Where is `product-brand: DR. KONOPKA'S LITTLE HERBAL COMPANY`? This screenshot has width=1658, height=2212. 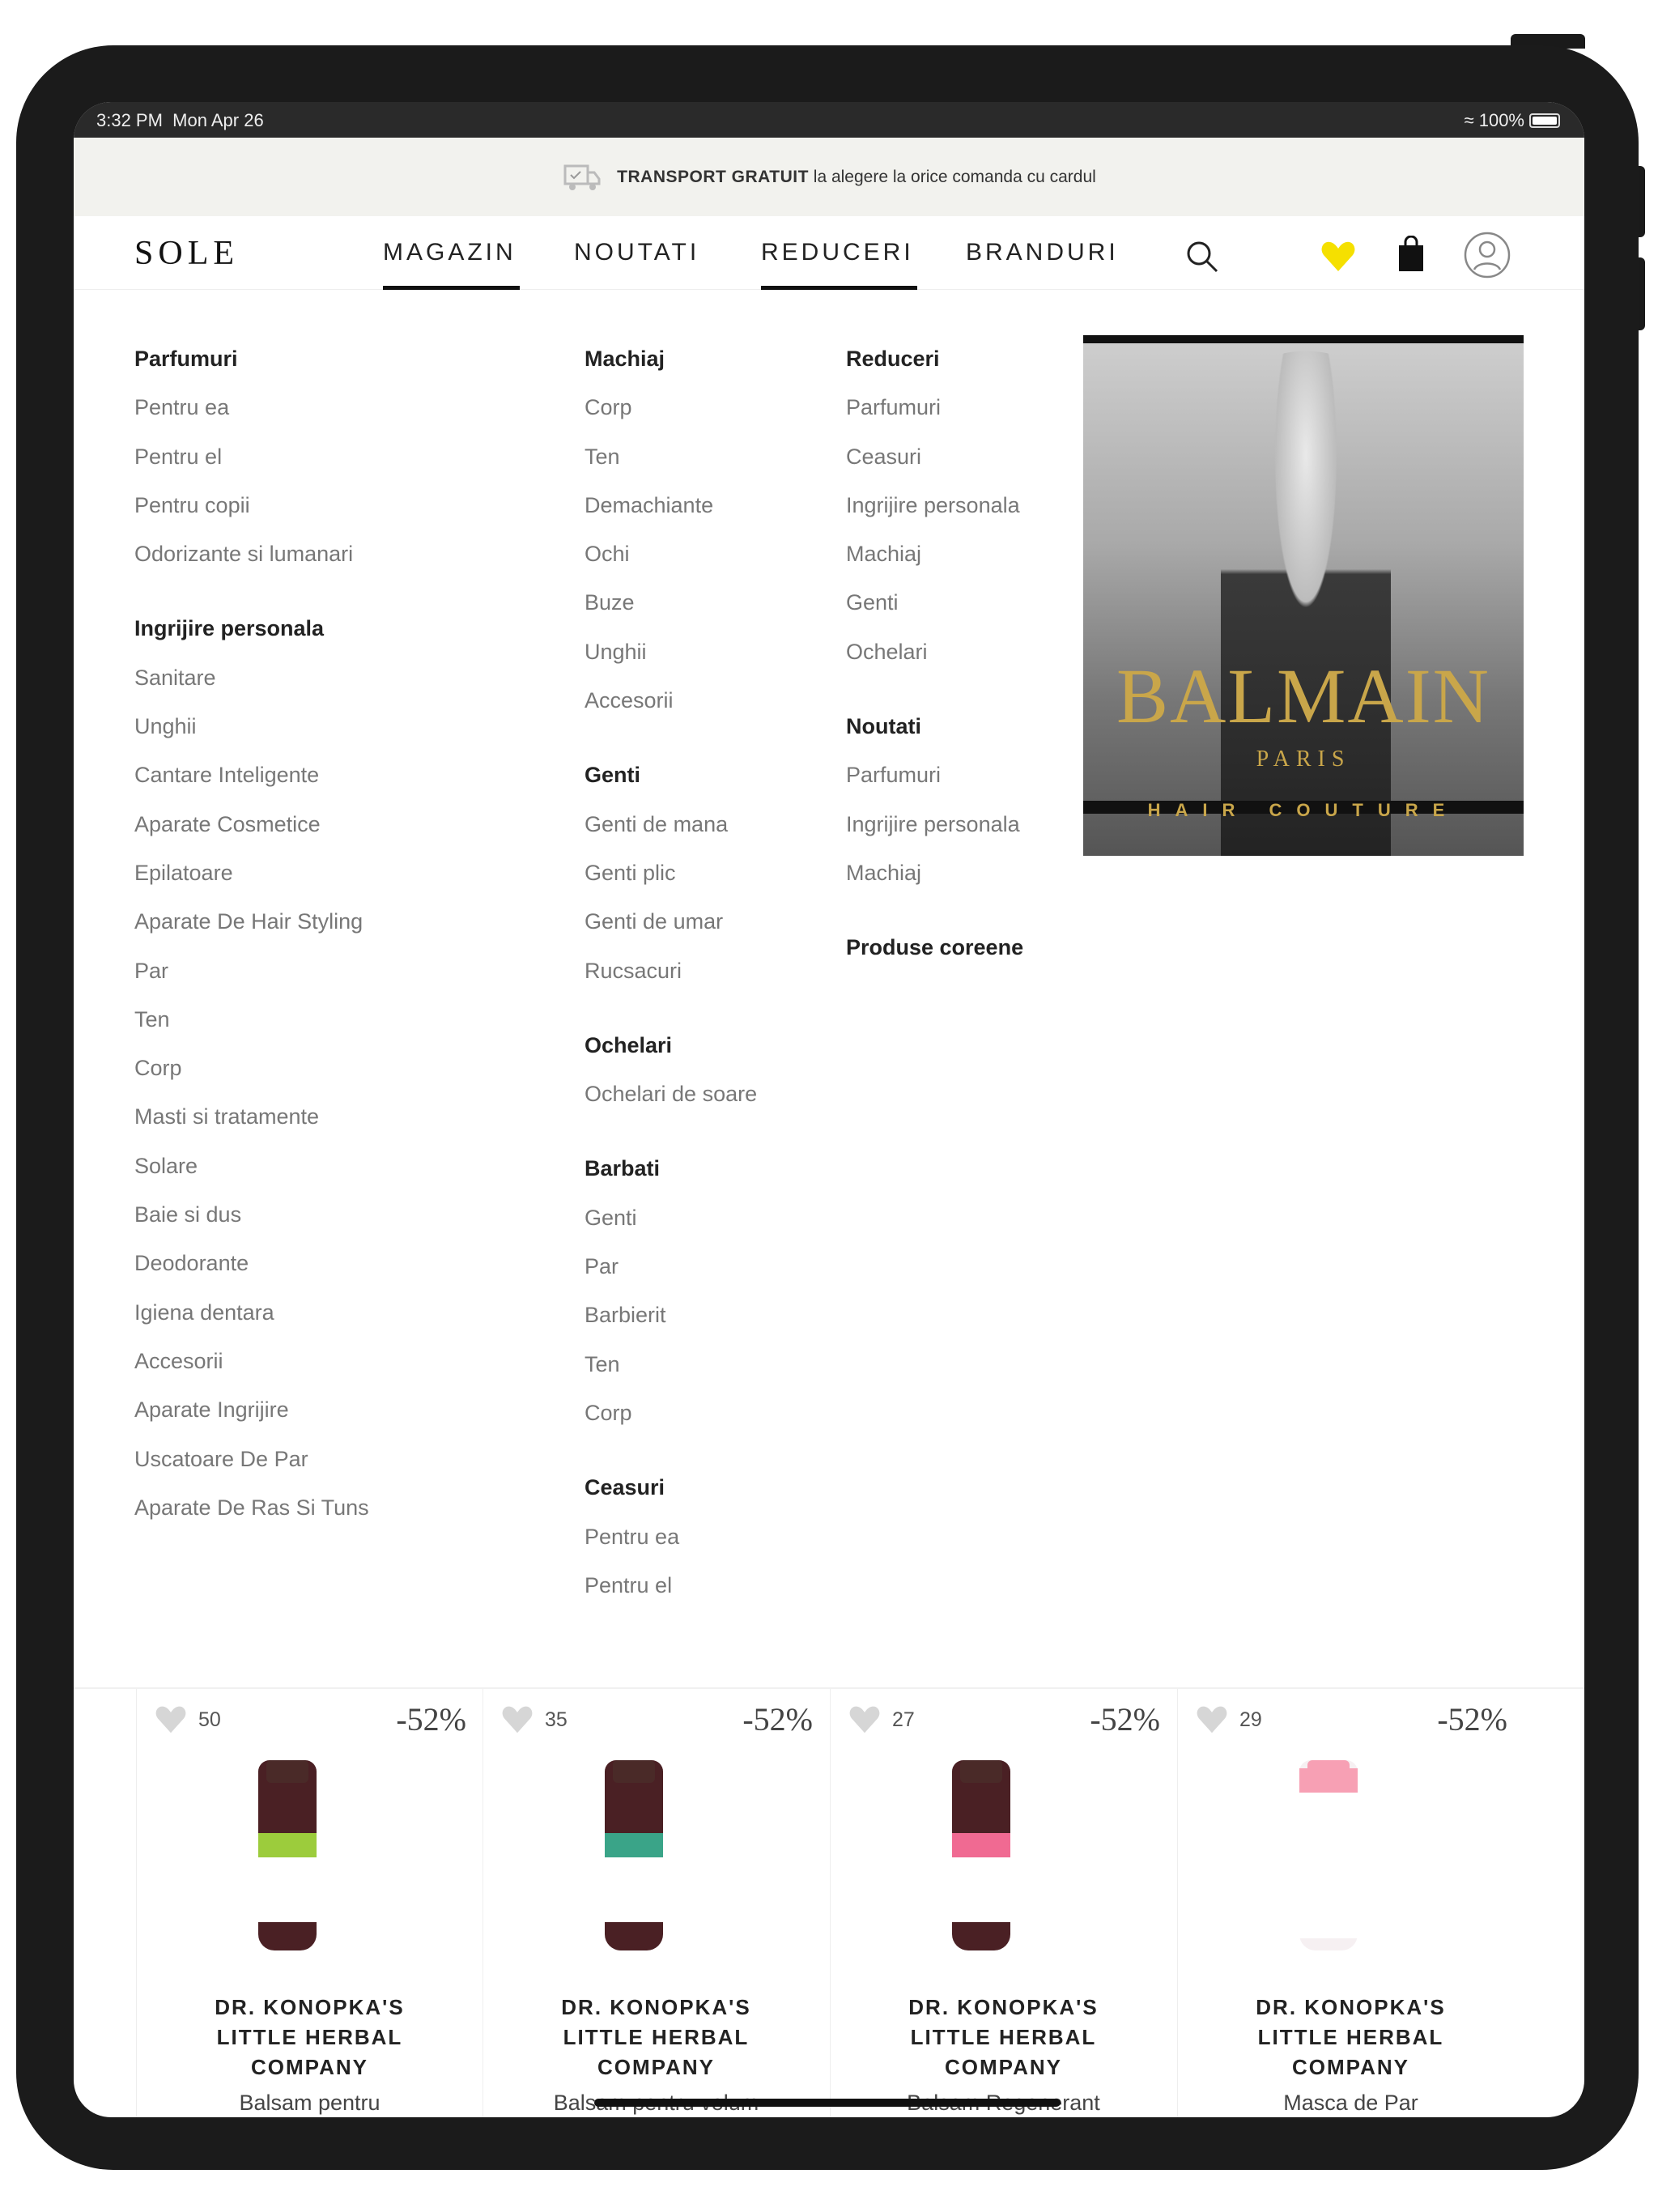 product-brand: DR. KONOPKA'S LITTLE HERBAL COMPANY is located at coordinates (1351, 2037).